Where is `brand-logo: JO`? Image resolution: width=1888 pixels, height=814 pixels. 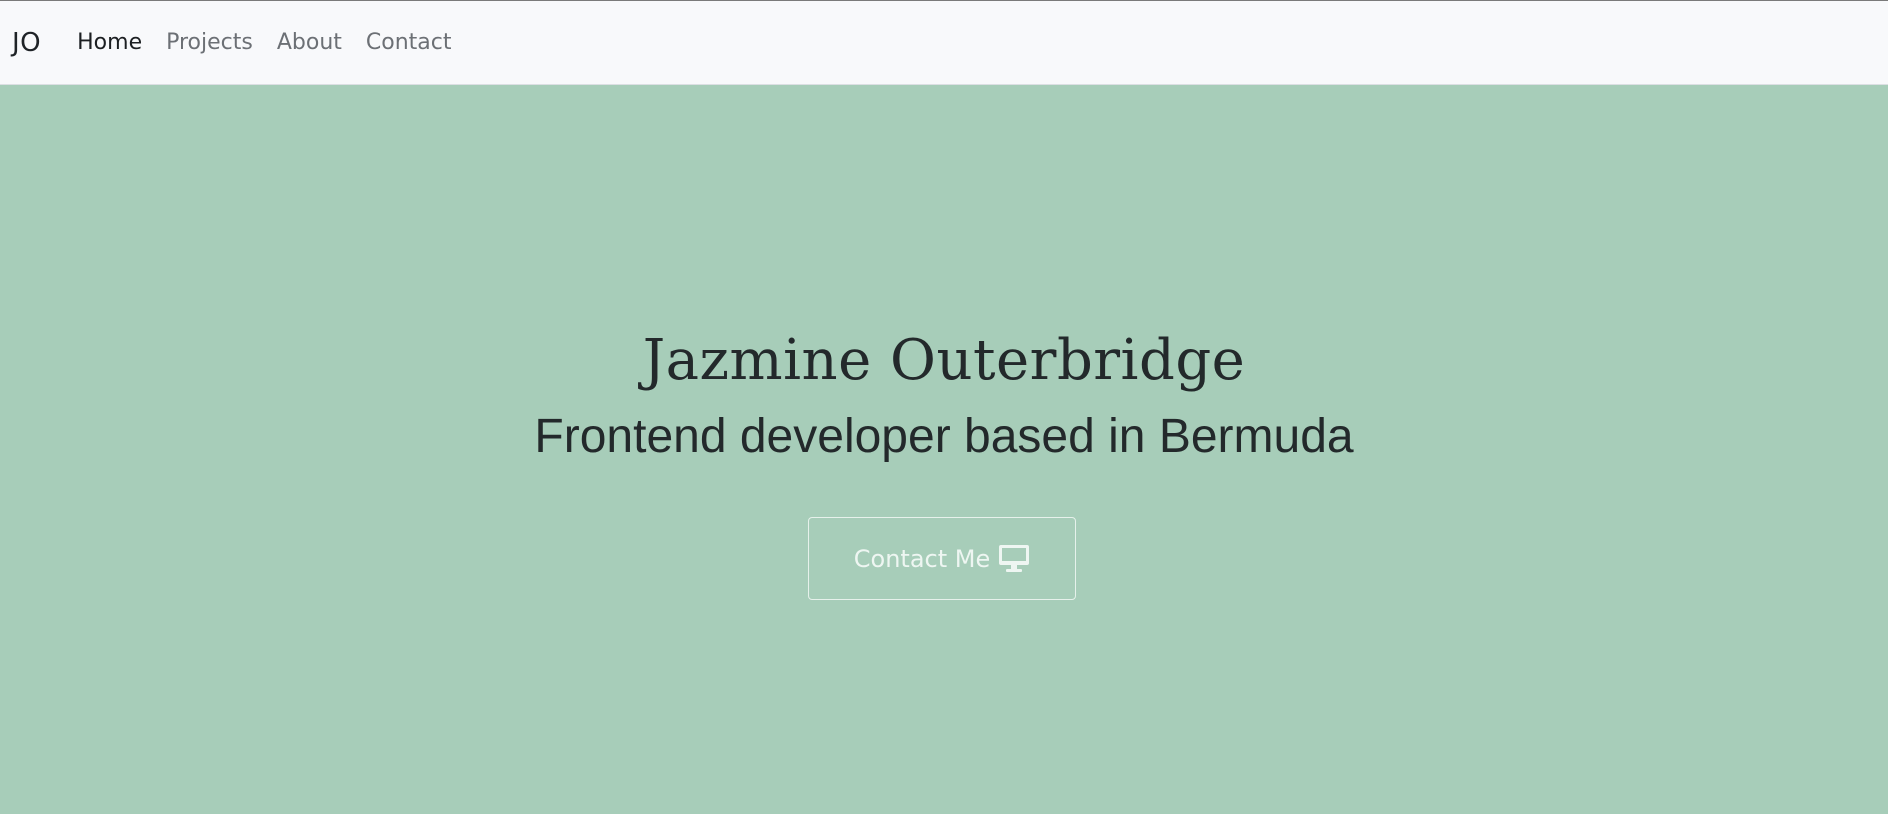
brand-logo: JO is located at coordinates (26, 43).